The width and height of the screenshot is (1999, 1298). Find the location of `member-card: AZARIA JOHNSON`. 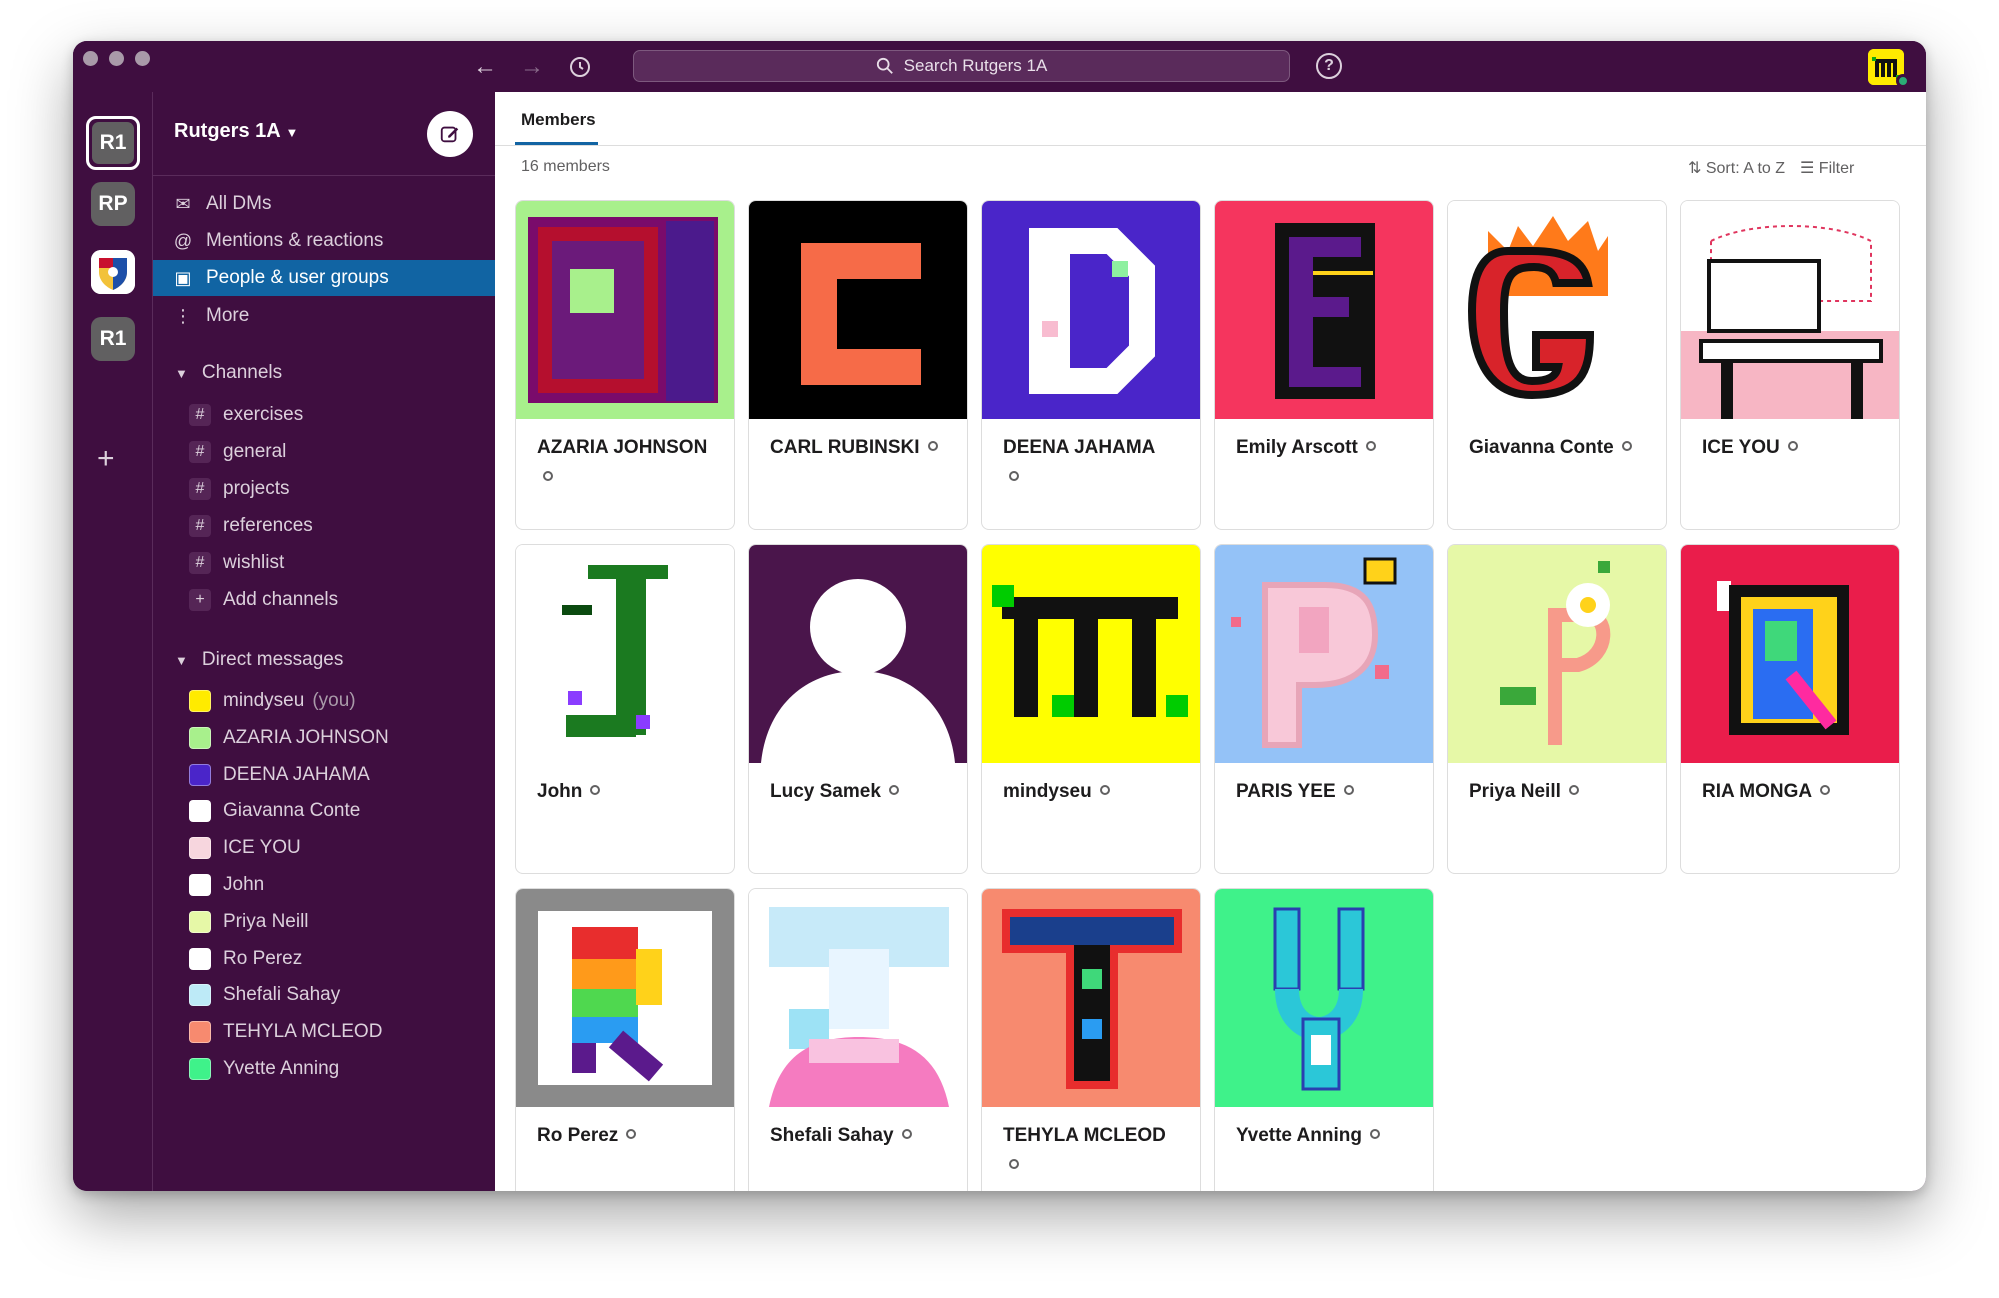

member-card: AZARIA JOHNSON is located at coordinates (625, 365).